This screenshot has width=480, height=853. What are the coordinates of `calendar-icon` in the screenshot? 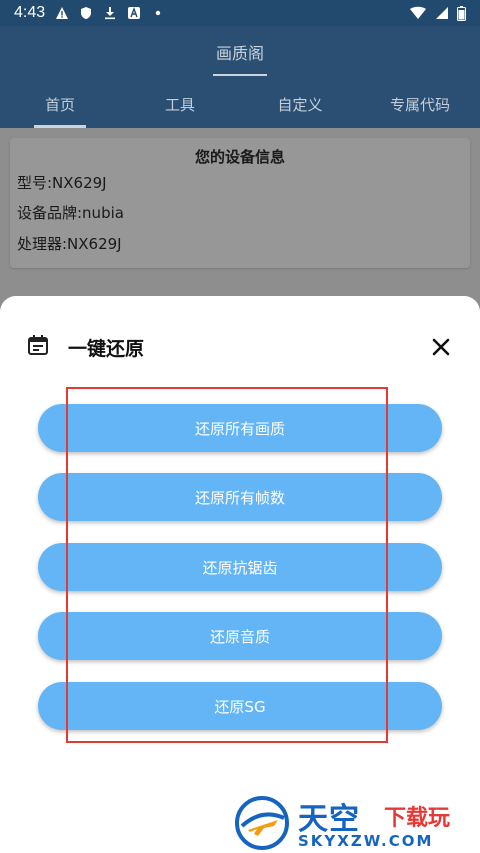 It's located at (38, 345).